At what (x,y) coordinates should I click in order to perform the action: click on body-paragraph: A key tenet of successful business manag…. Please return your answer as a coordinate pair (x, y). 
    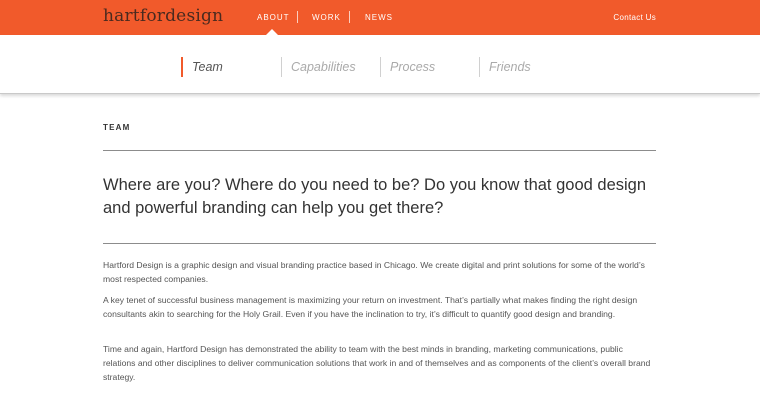
    Looking at the image, I should click on (370, 307).